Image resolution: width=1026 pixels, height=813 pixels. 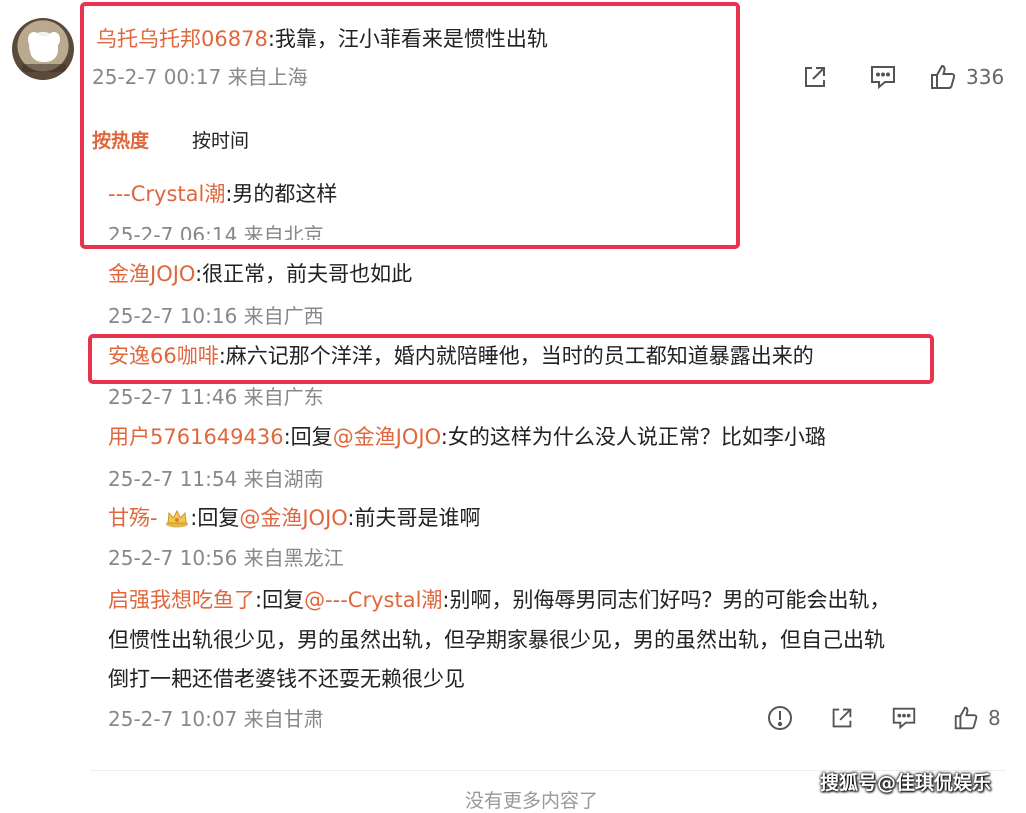 I want to click on watermark: 搜狐号@佳琪侃娱乐, so click(x=906, y=783).